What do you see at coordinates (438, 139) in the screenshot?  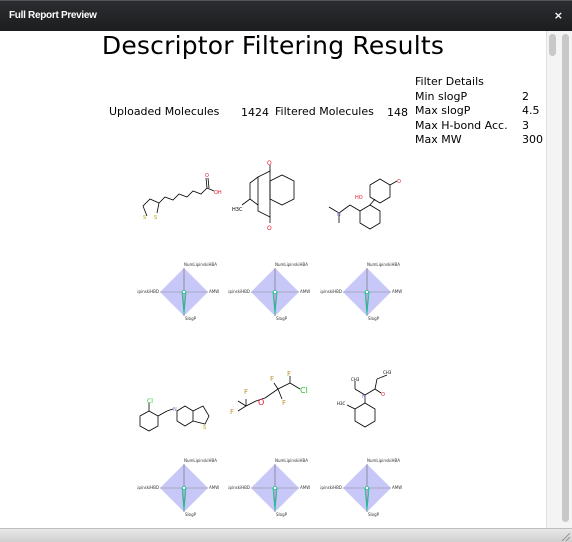 I see `filter-key: Max MW` at bounding box center [438, 139].